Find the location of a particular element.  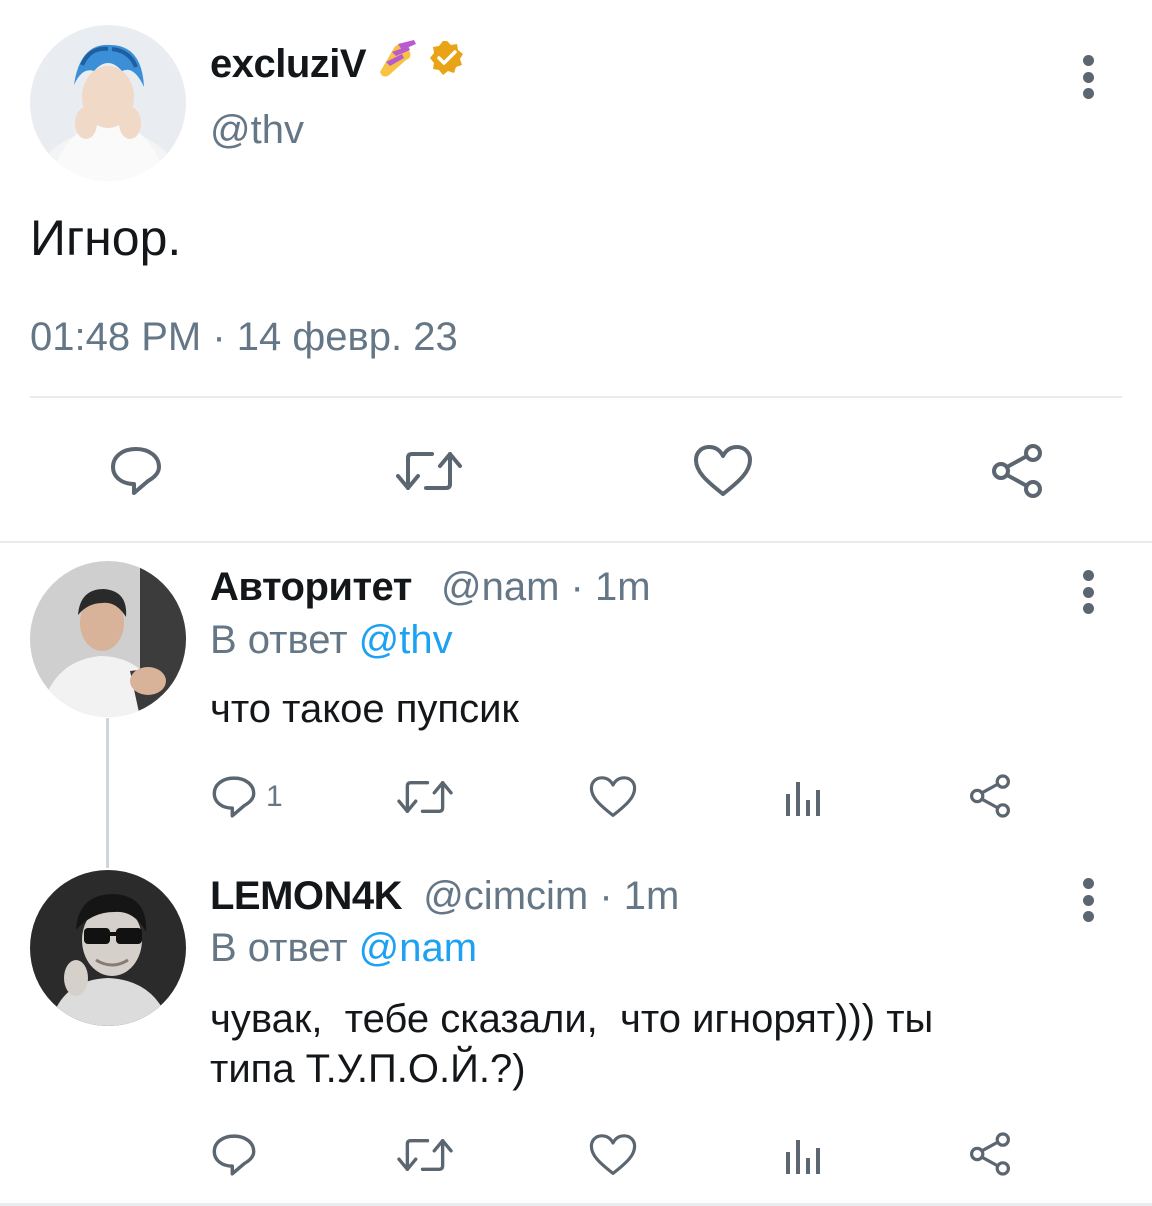

reply-context: В ответ @nam is located at coordinates (343, 948).